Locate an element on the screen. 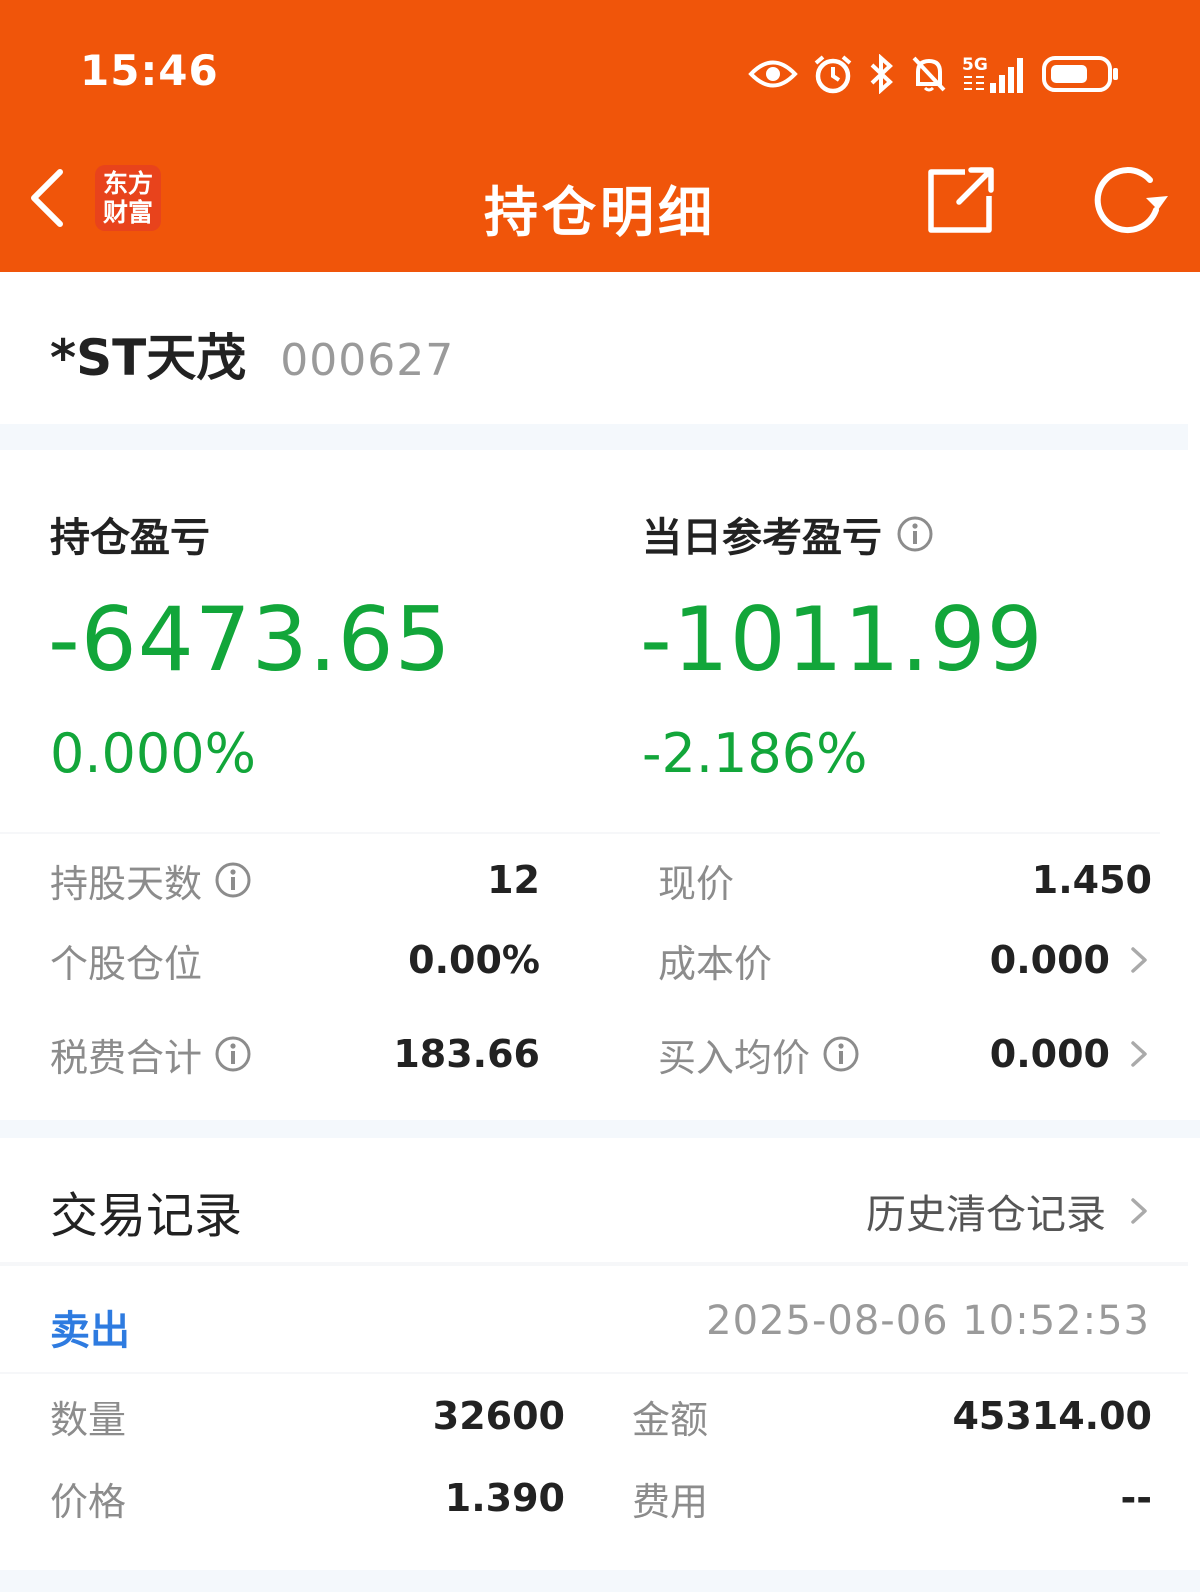  position-ratio-value: 0.00% is located at coordinates (474, 960).